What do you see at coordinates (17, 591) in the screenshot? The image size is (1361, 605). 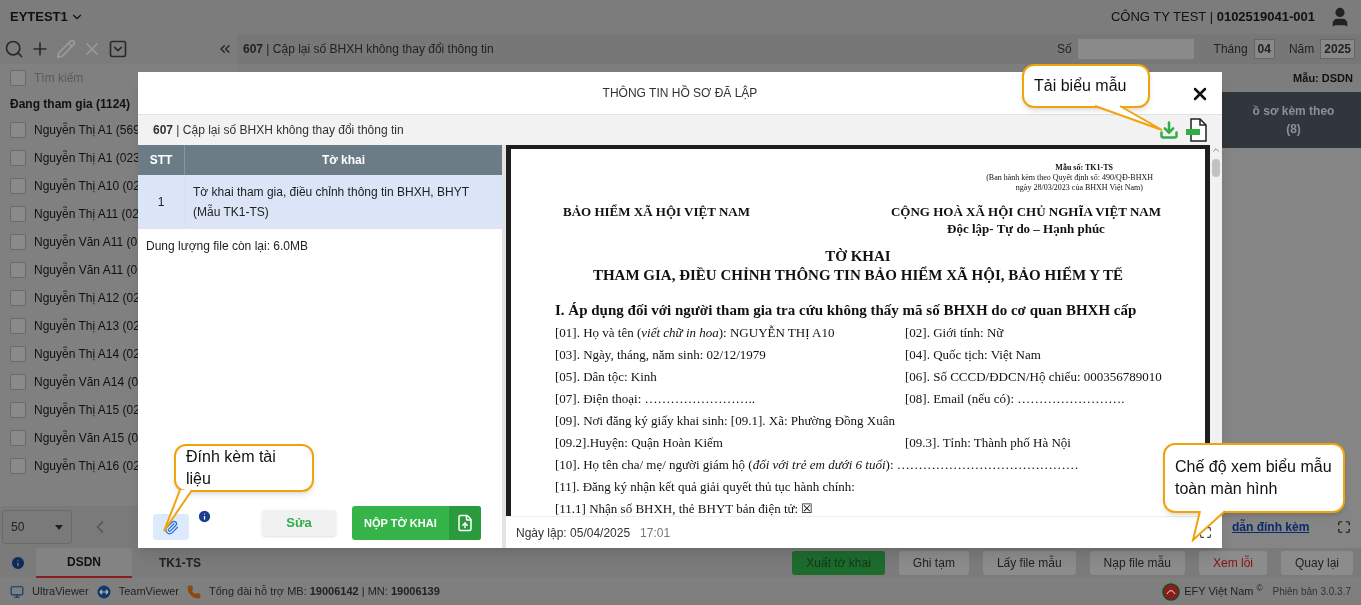 I see `monitor-icon` at bounding box center [17, 591].